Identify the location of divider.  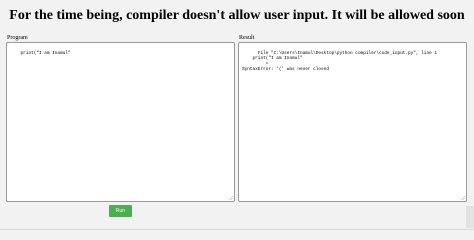
(237, 229).